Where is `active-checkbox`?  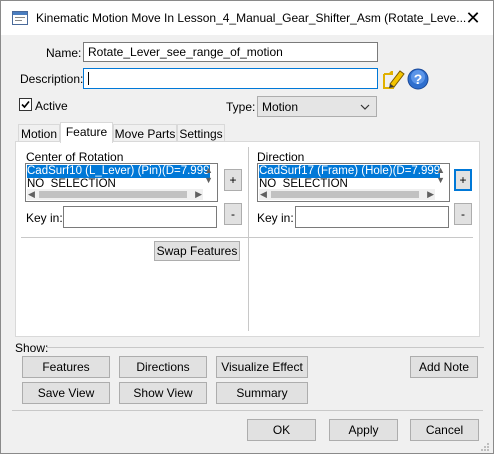 active-checkbox is located at coordinates (25, 104).